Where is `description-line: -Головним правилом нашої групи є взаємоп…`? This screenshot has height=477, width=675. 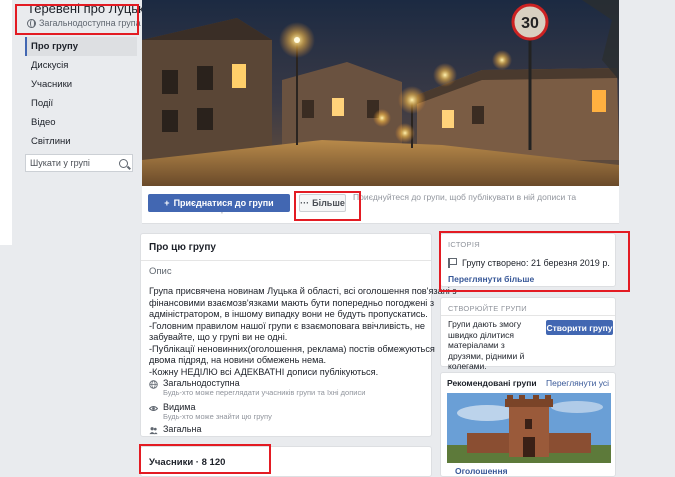 description-line: -Головним правилом нашої групи є взаємоп… is located at coordinates (287, 325).